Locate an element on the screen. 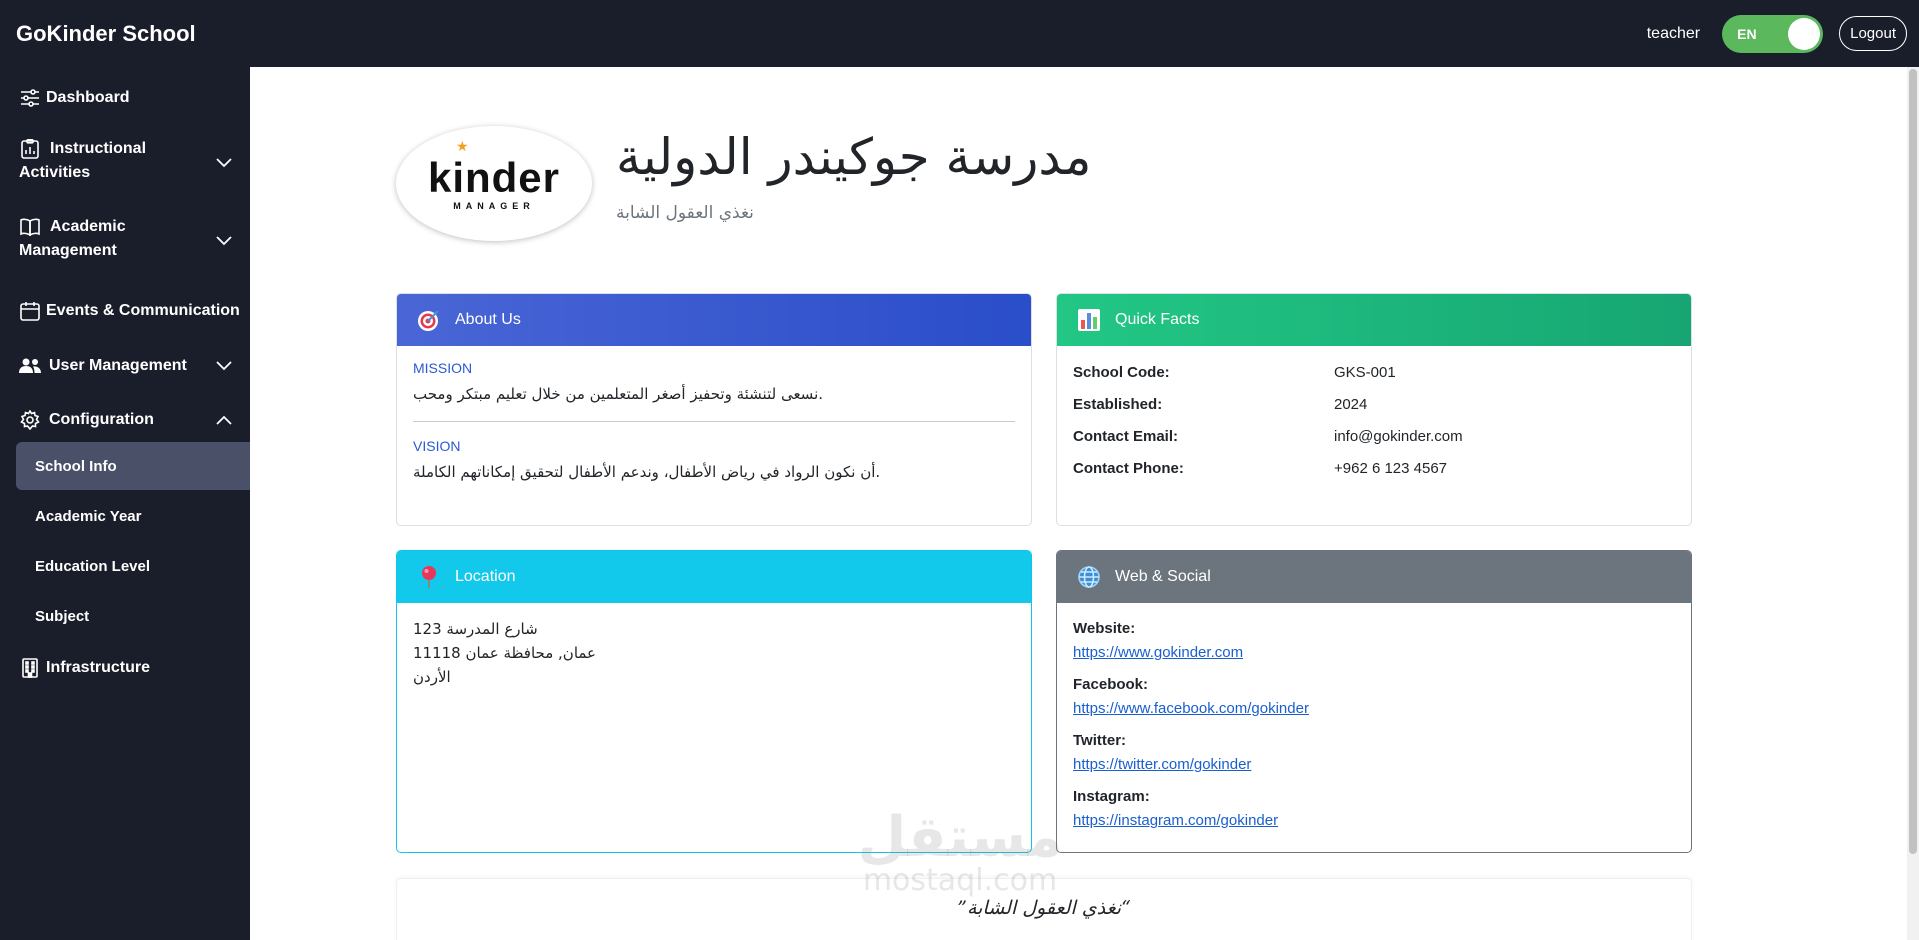  vision-label: VISION is located at coordinates (437, 446).